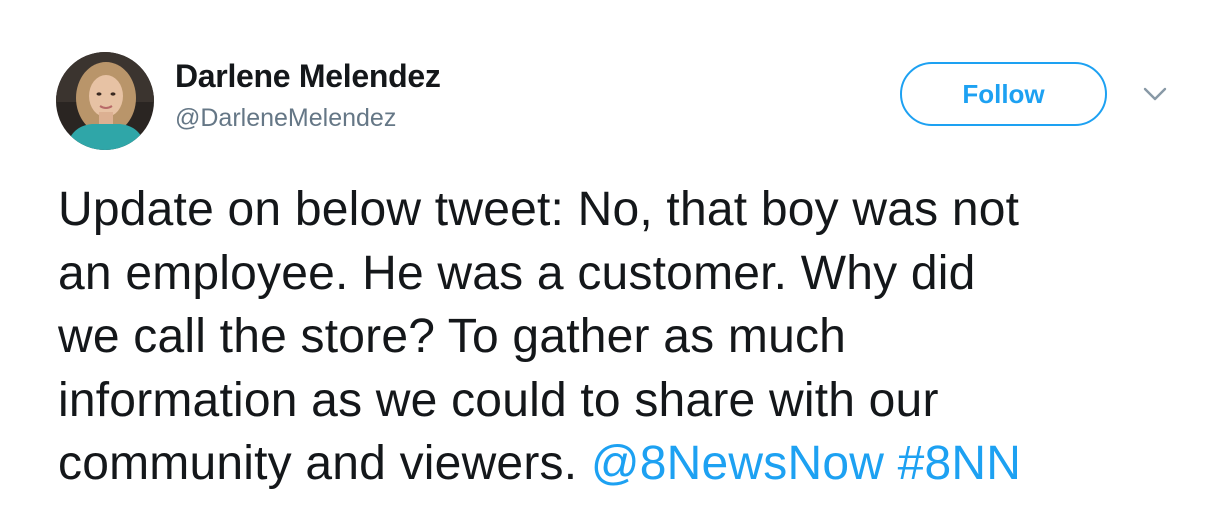 The image size is (1208, 512). Describe the element at coordinates (737, 463) in the screenshot. I see `mention-link: @8NewsNow` at that location.